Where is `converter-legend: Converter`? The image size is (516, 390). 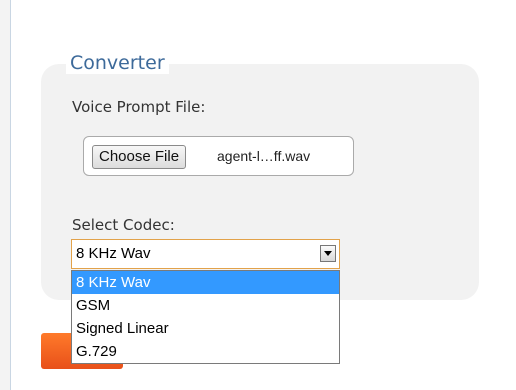
converter-legend: Converter is located at coordinates (117, 63).